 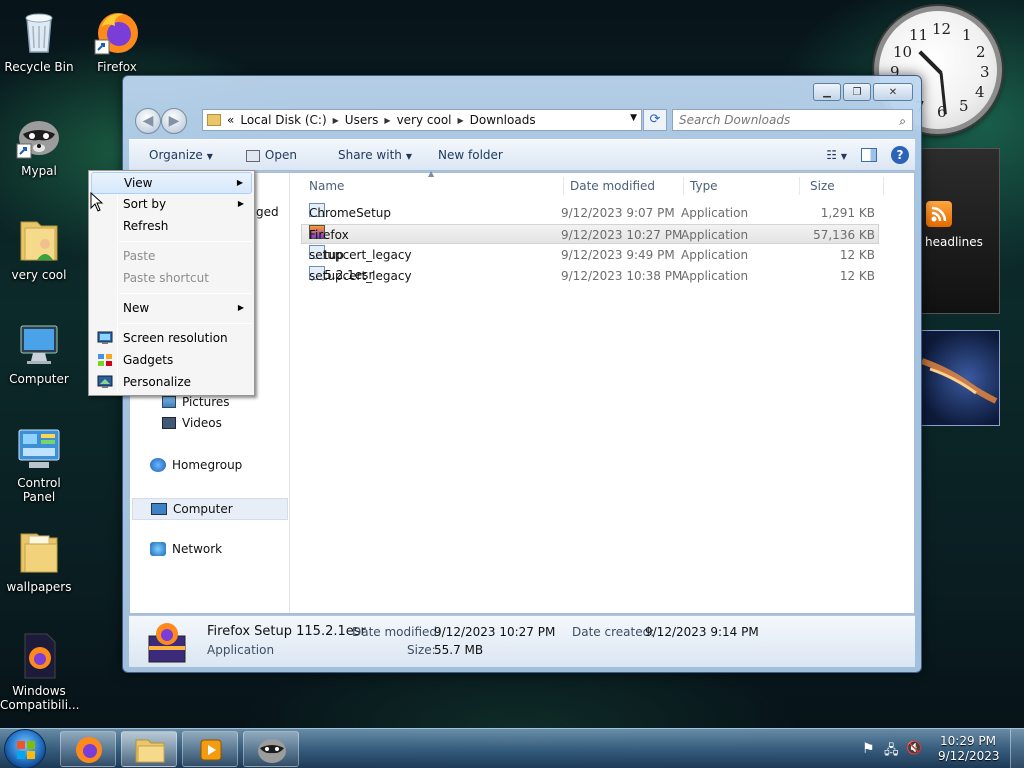 What do you see at coordinates (39, 41) in the screenshot?
I see `desktop-icon-recycle-bin: Recycle Bin` at bounding box center [39, 41].